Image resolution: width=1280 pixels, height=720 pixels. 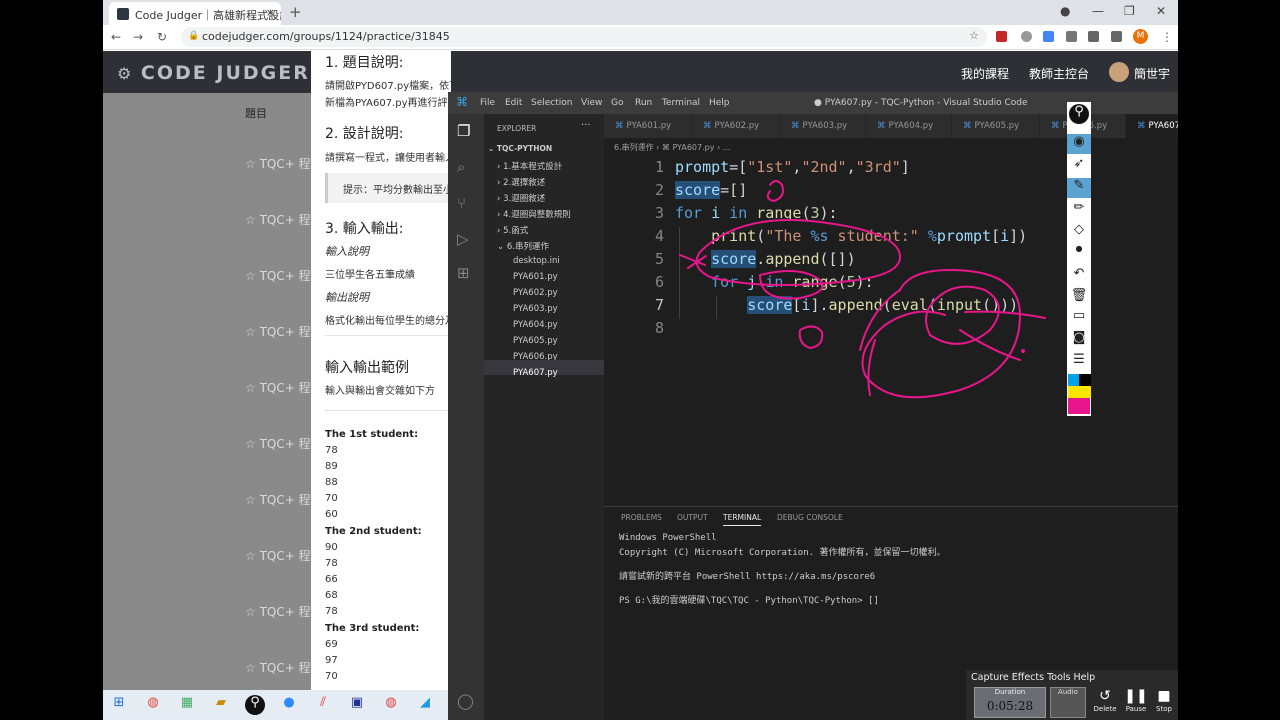 I want to click on editor-tab: ⌘ PYA603.py, so click(x=823, y=126).